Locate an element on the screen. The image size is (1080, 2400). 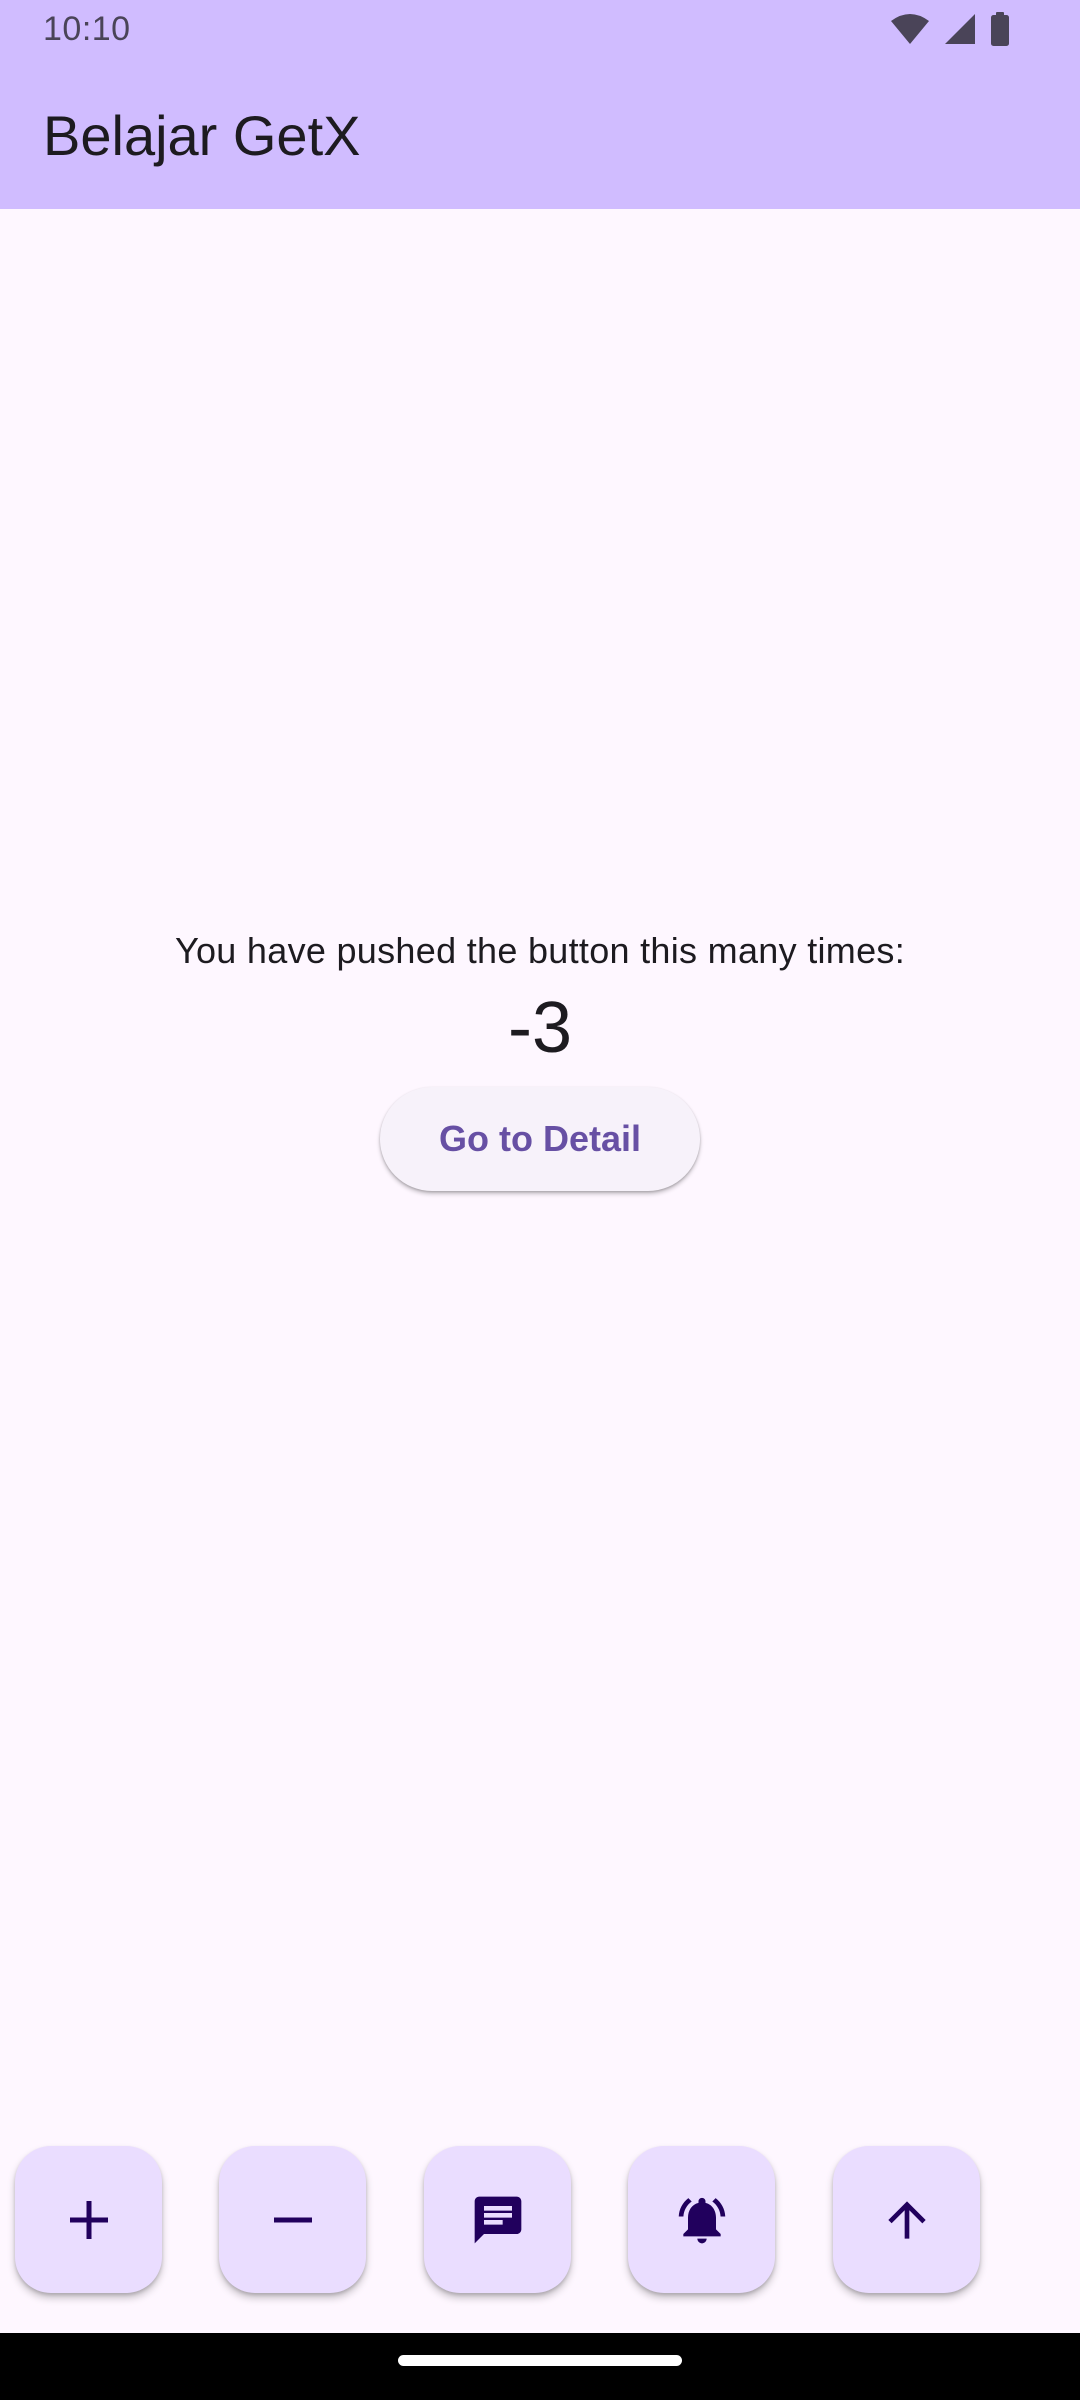
app-title: Belajar GetX is located at coordinates (202, 135).